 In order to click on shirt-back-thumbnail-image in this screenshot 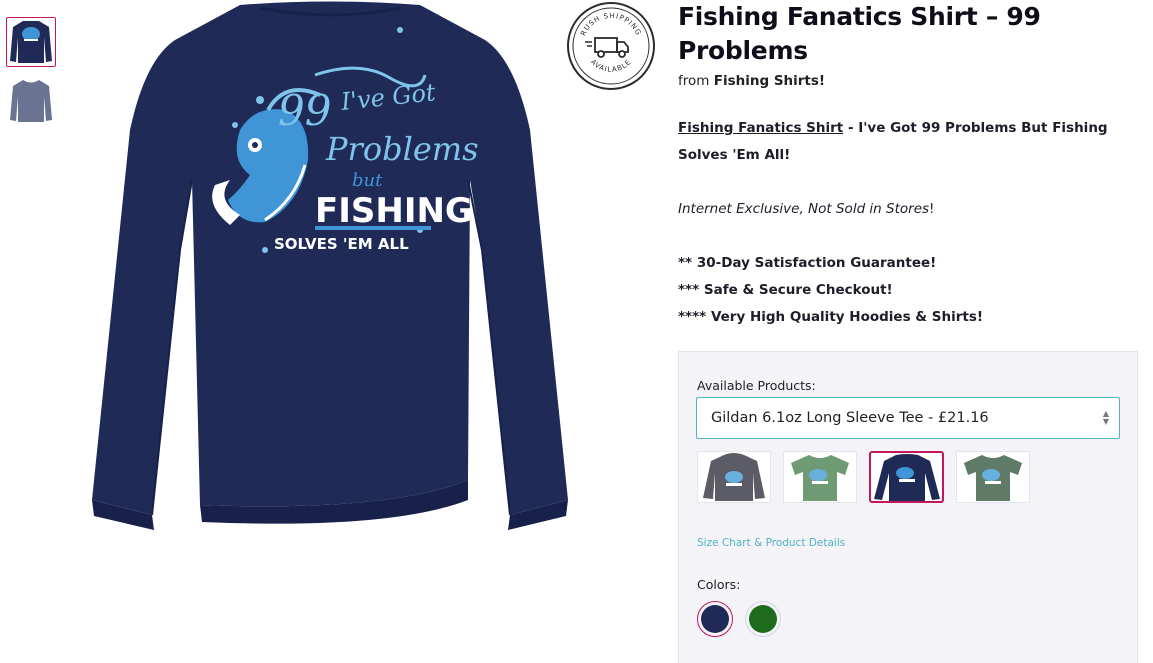, I will do `click(31, 42)`.